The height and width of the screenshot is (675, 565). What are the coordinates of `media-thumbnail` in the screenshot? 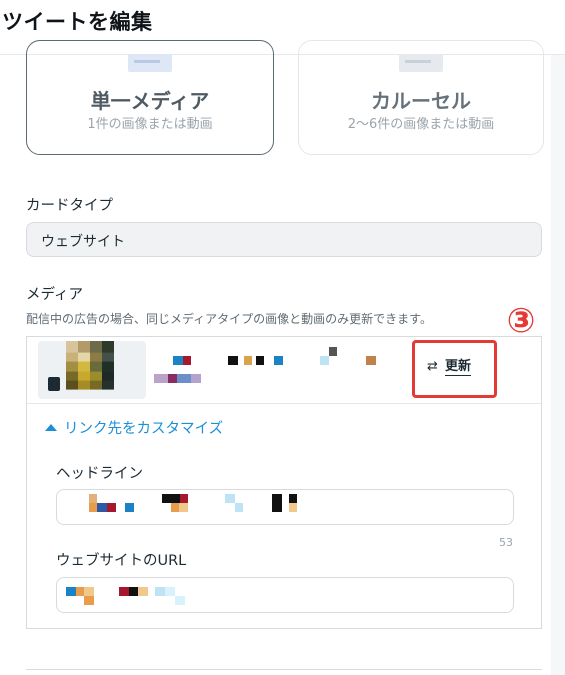 It's located at (92, 370).